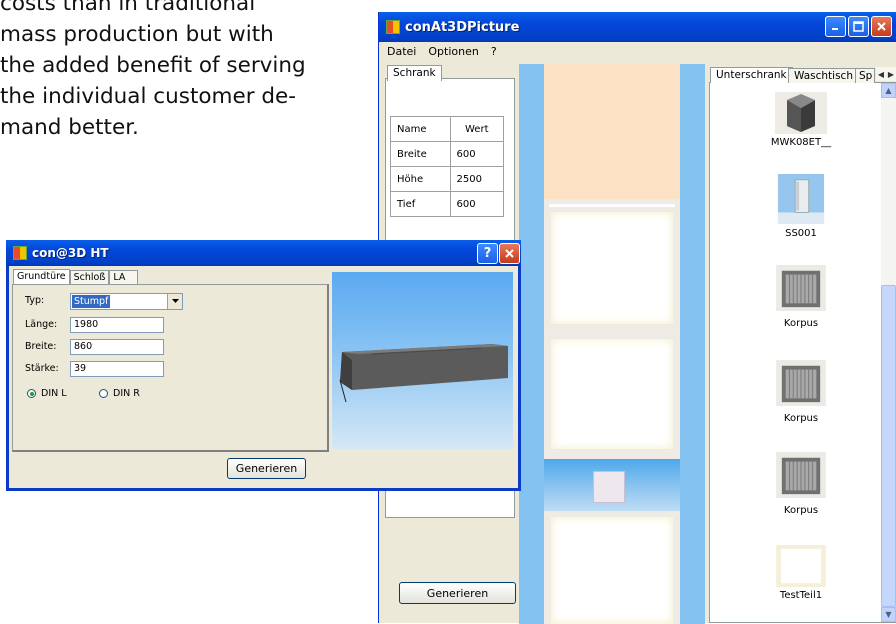 The width and height of the screenshot is (896, 624). I want to click on chevron-down-icon, so click(175, 301).